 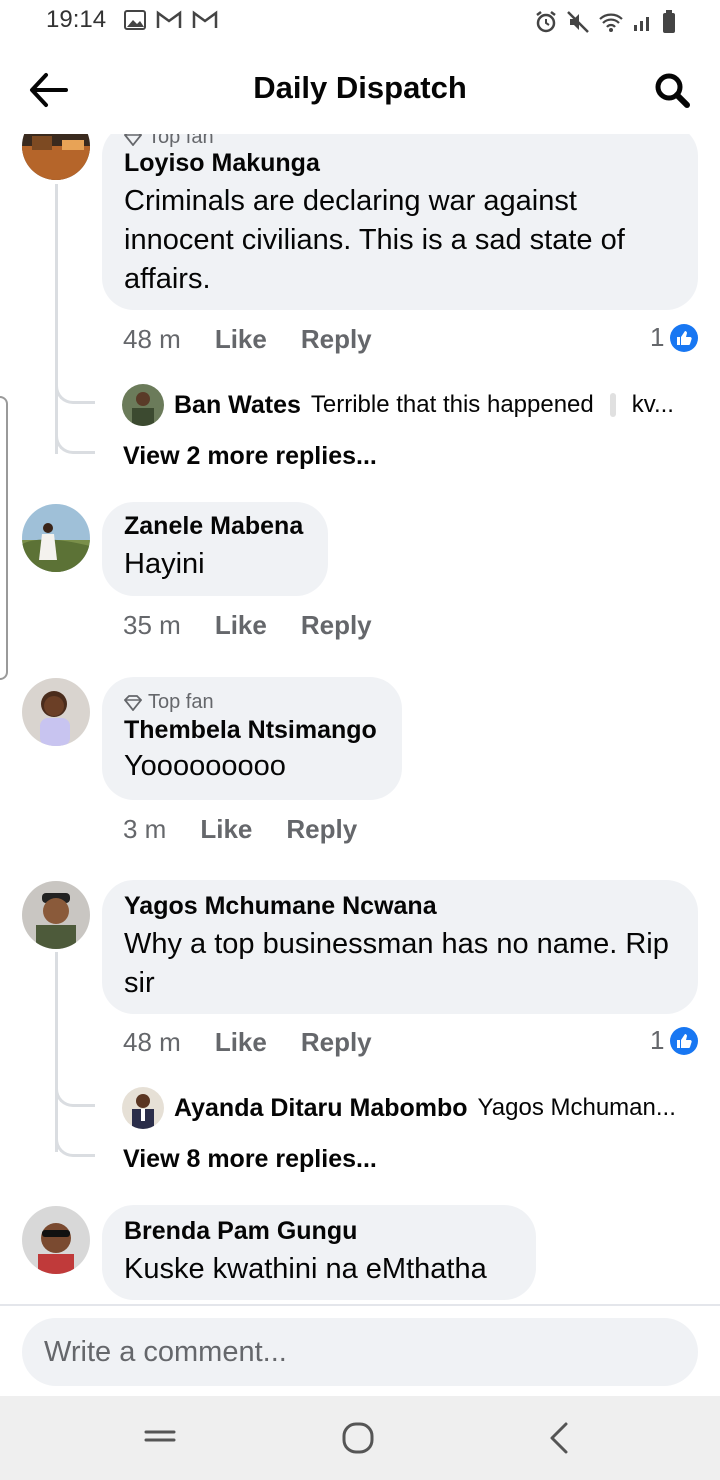 I want to click on home-button, so click(x=358, y=1438).